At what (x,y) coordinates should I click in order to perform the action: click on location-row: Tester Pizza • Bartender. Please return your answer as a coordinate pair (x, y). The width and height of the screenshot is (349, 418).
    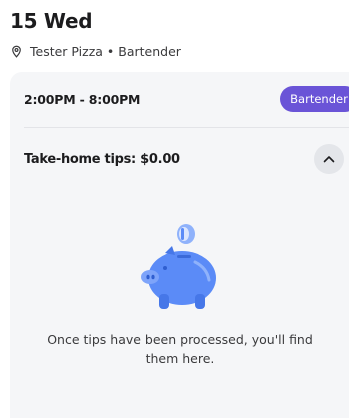
    Looking at the image, I should click on (95, 51).